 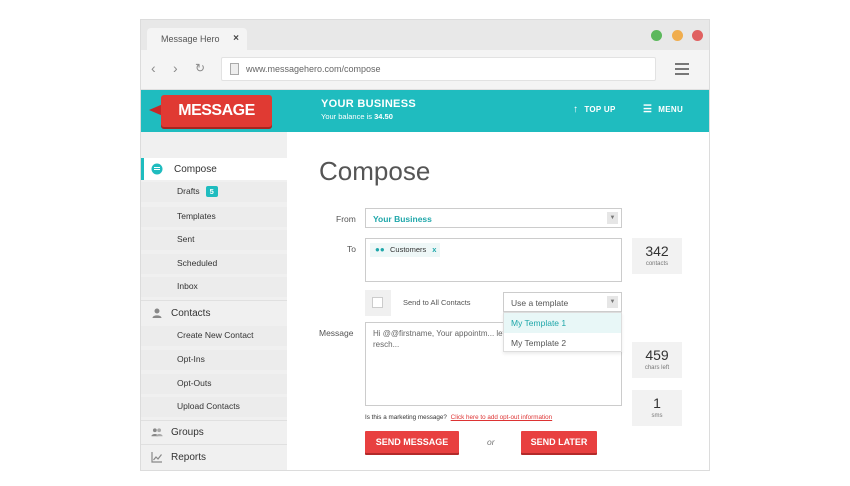 I want to click on group-icon: ●●, so click(x=380, y=249).